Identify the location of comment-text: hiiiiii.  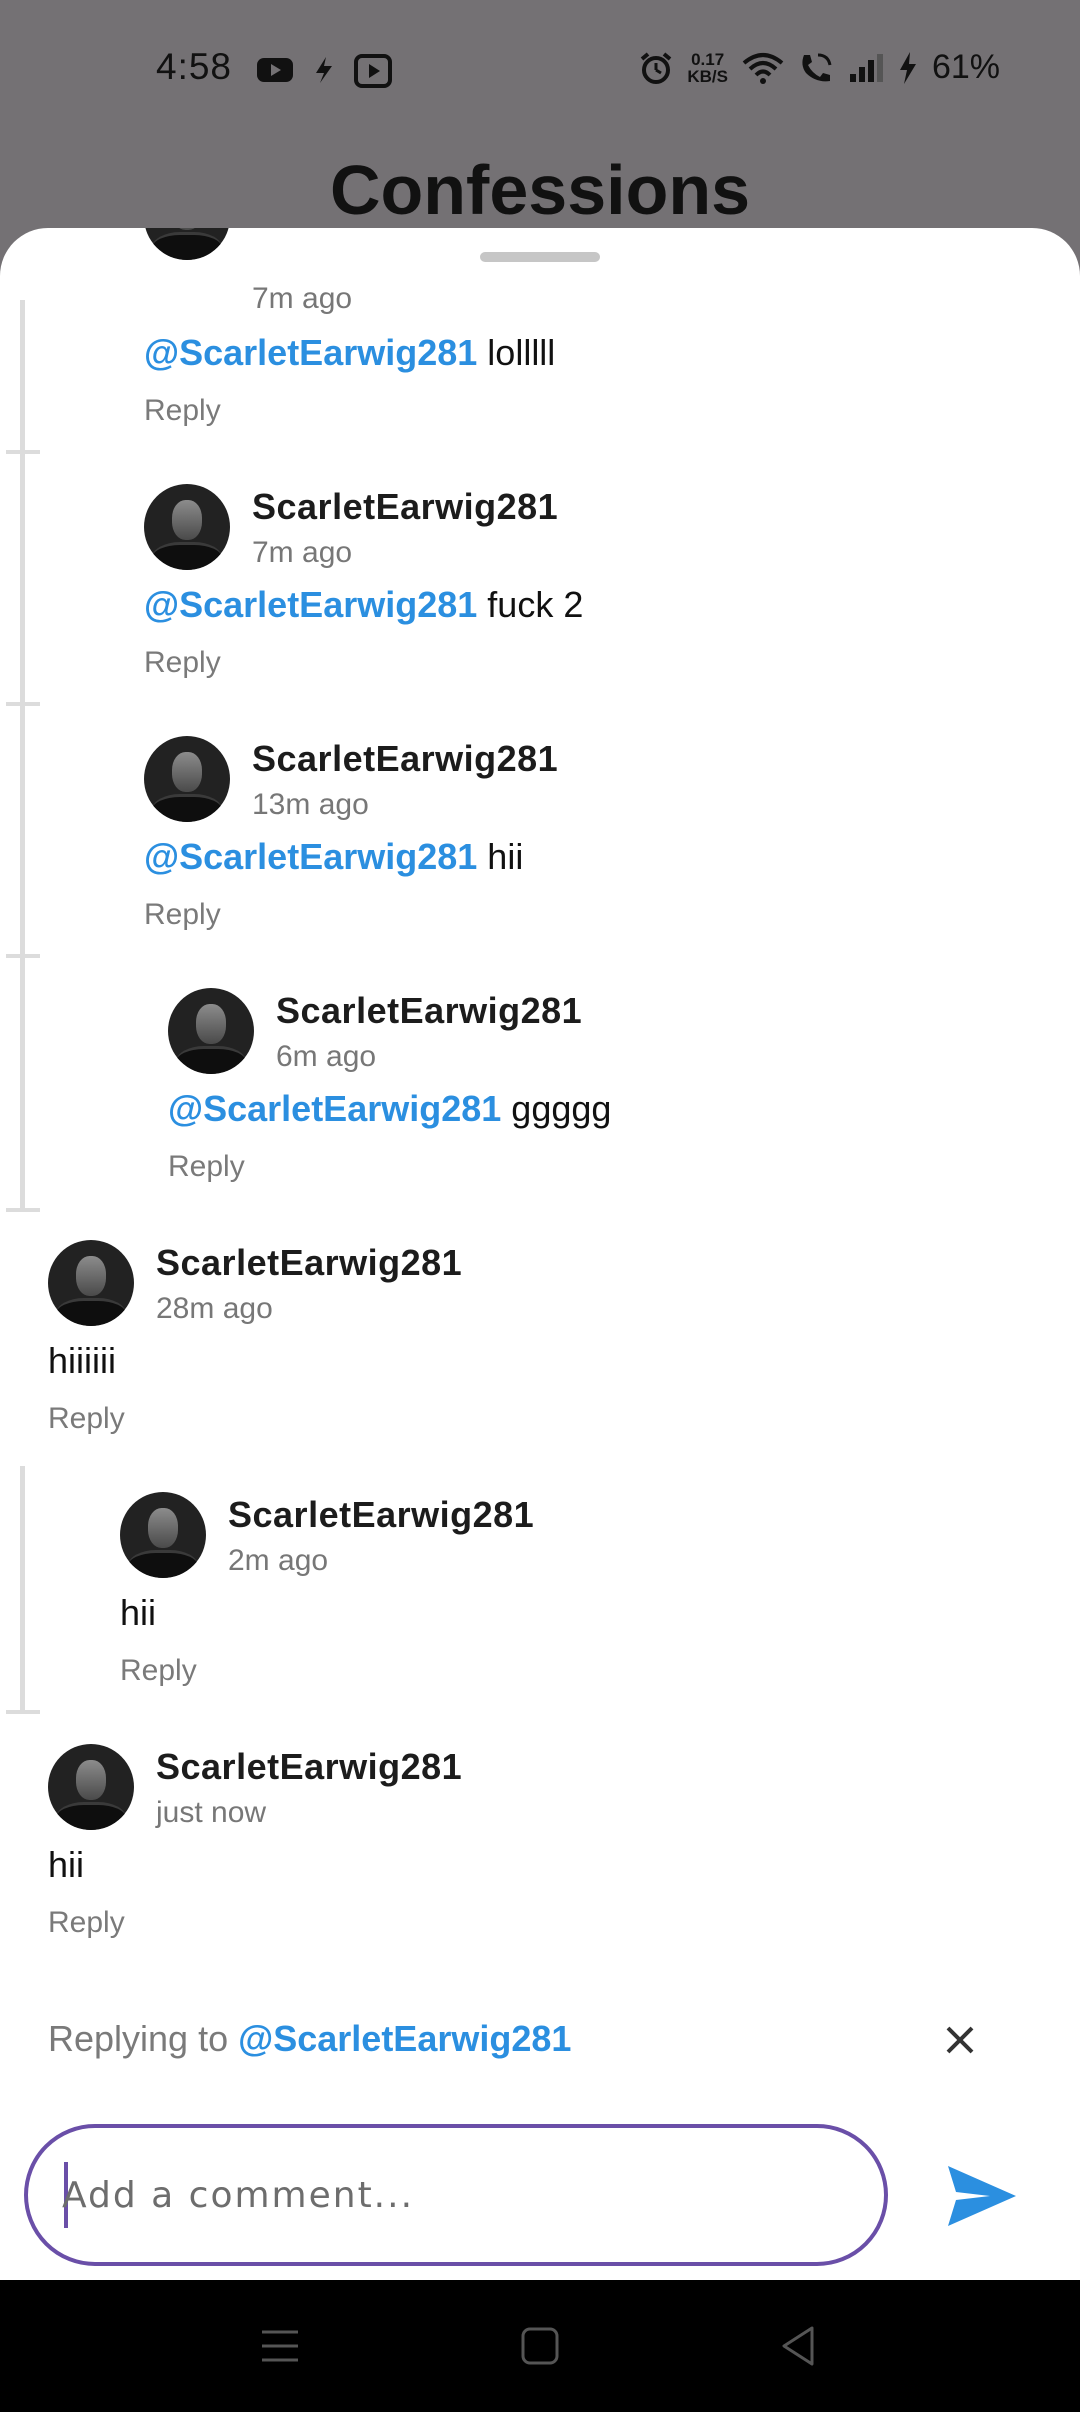
(82, 1360).